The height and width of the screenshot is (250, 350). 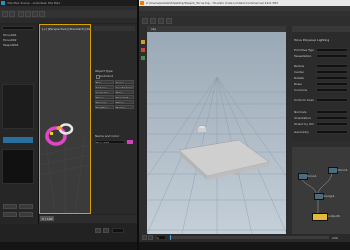 What do you see at coordinates (68, 246) in the screenshot?
I see `taskbar-left` at bounding box center [68, 246].